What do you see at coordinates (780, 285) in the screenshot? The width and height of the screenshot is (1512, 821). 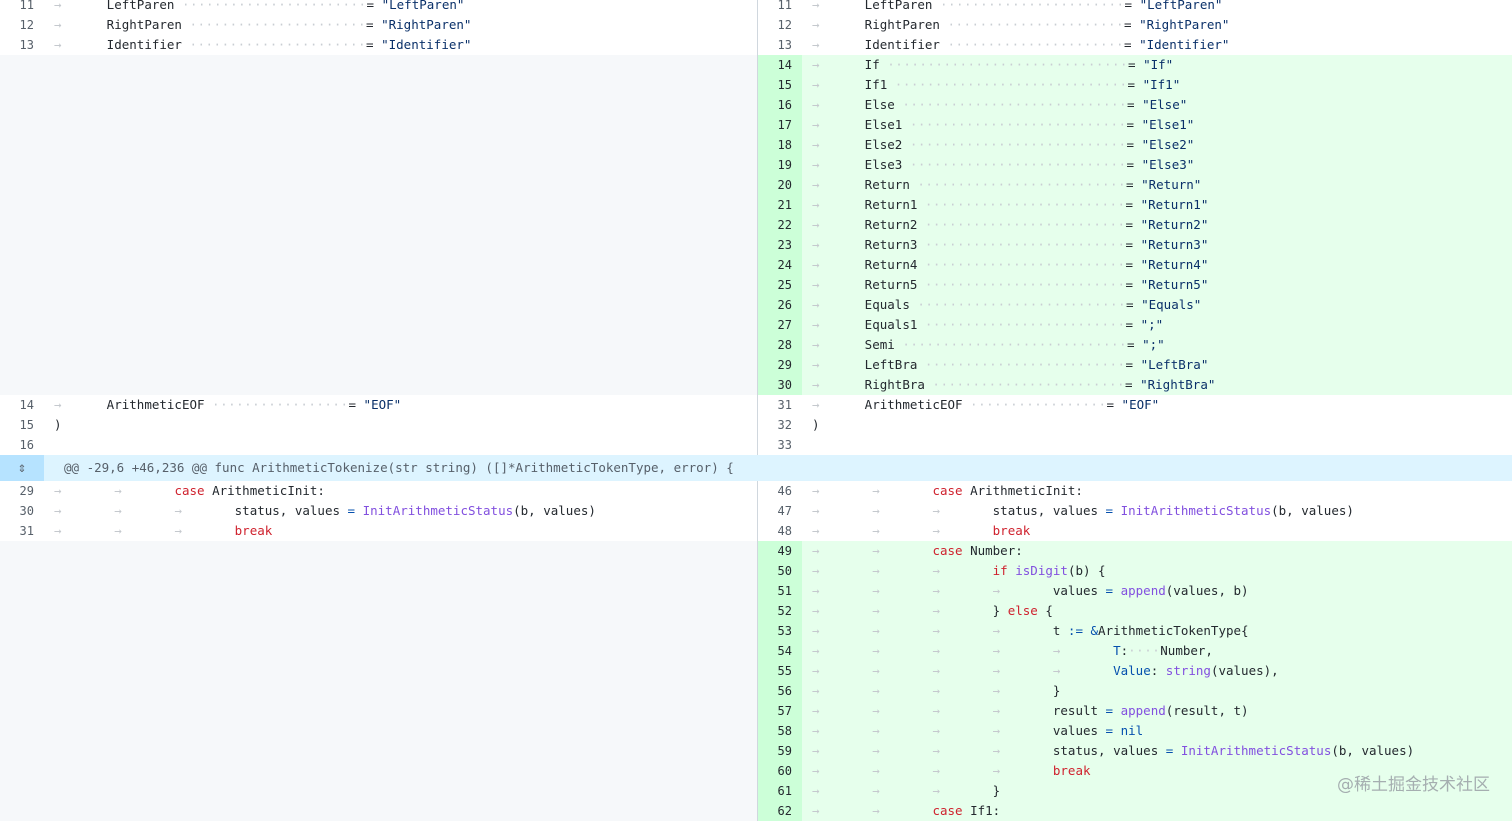 I see `line-number: 25` at bounding box center [780, 285].